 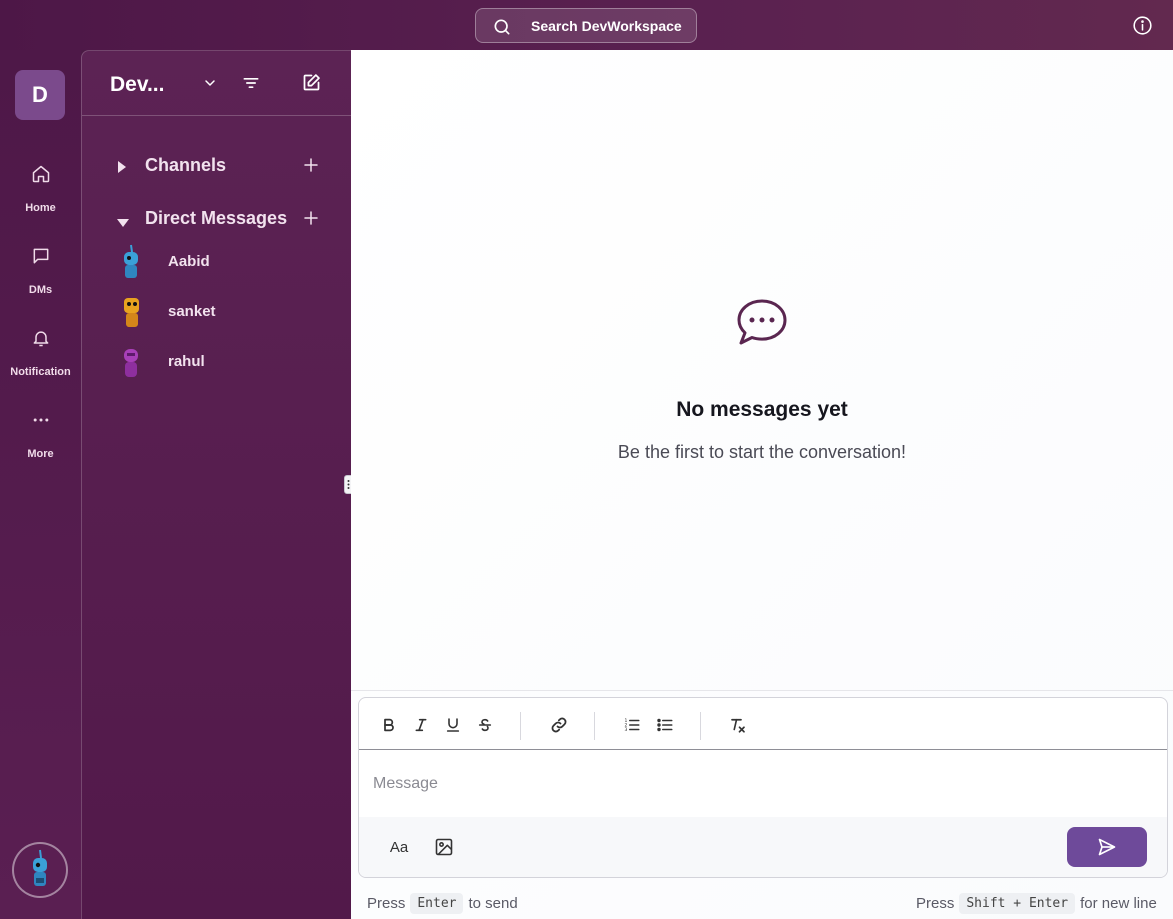 I want to click on caret-right-icon, so click(x=122, y=168).